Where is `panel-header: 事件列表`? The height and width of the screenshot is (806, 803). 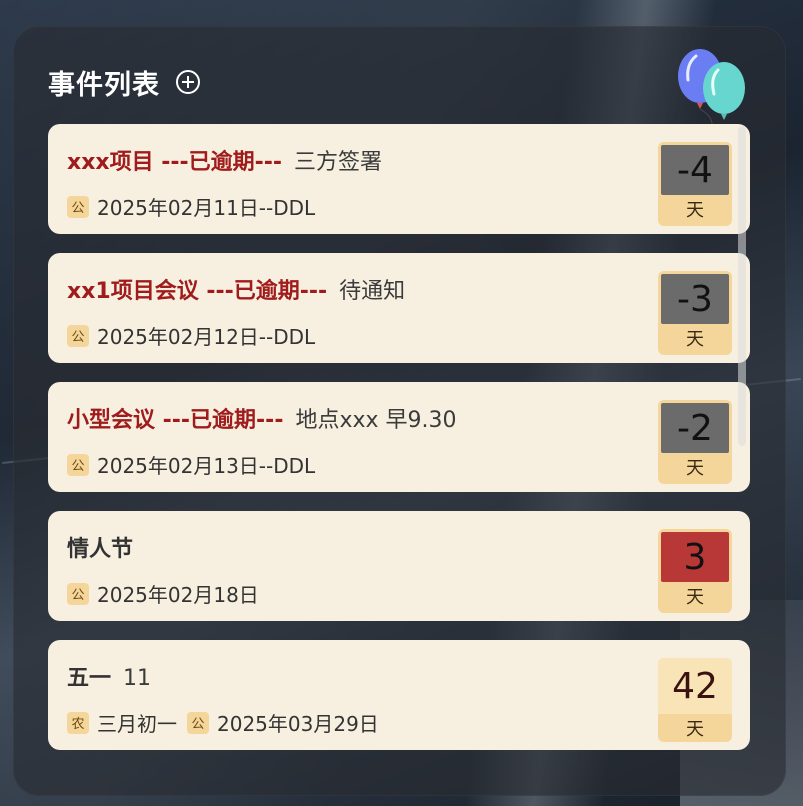 panel-header: 事件列表 is located at coordinates (124, 82).